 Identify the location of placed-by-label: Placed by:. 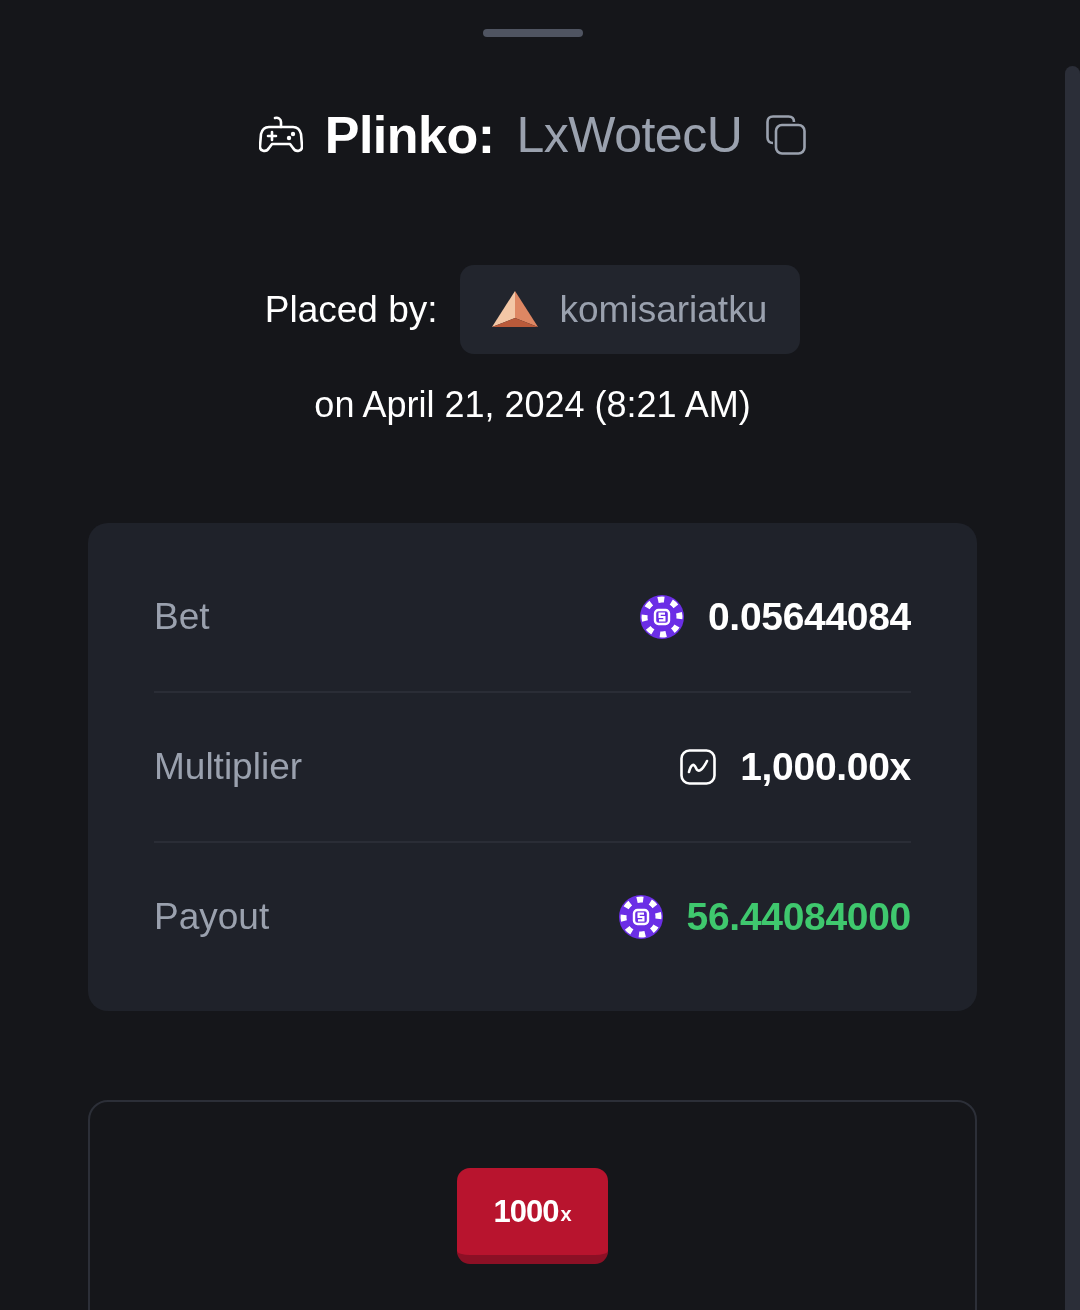
(351, 309).